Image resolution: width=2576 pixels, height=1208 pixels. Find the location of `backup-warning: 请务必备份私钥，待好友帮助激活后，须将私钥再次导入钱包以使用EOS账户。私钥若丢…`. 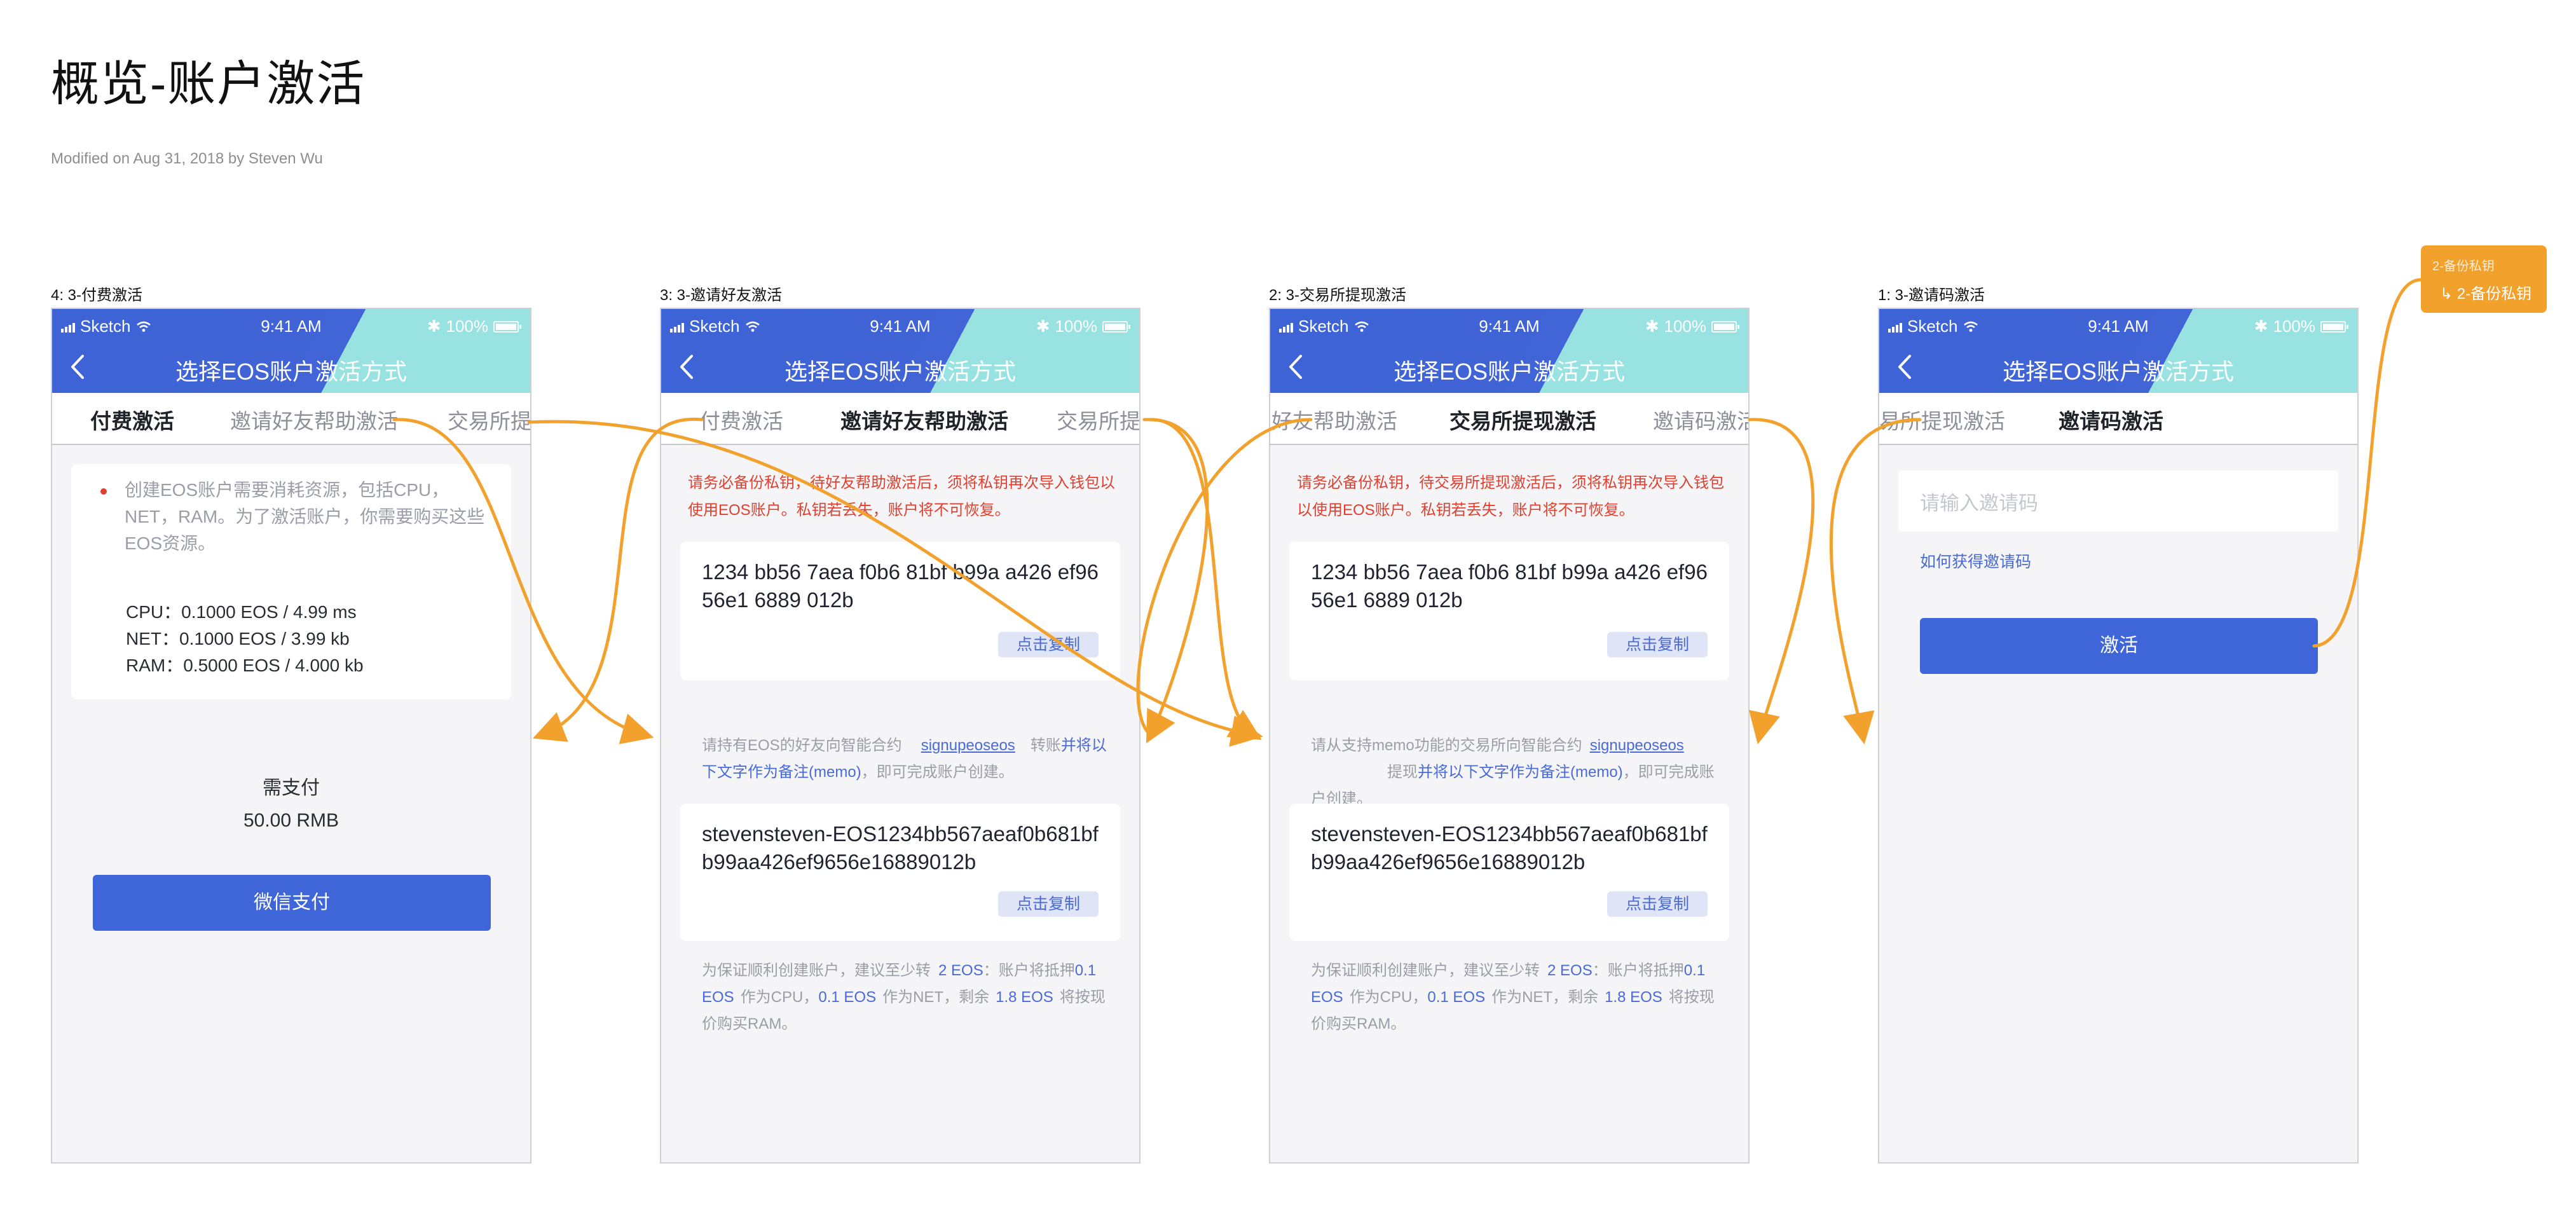

backup-warning: 请务必备份私钥，待好友帮助激活后，须将私钥再次导入钱包以使用EOS账户。私钥若丢… is located at coordinates (902, 496).